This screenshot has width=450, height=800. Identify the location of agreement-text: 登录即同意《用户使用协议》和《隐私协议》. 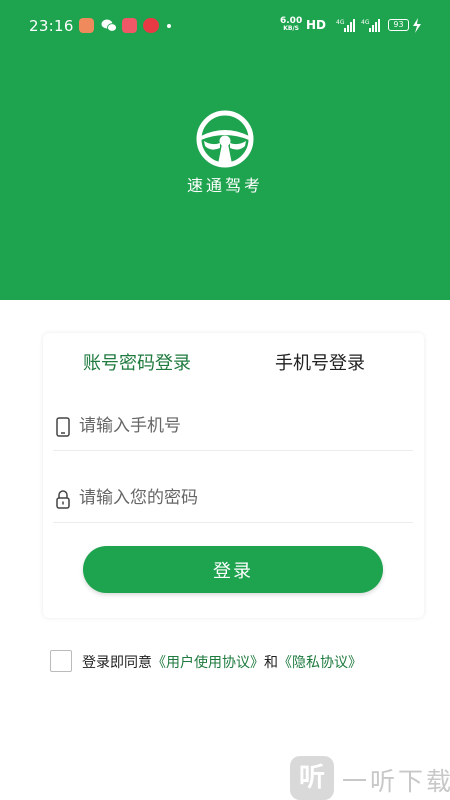
(222, 663).